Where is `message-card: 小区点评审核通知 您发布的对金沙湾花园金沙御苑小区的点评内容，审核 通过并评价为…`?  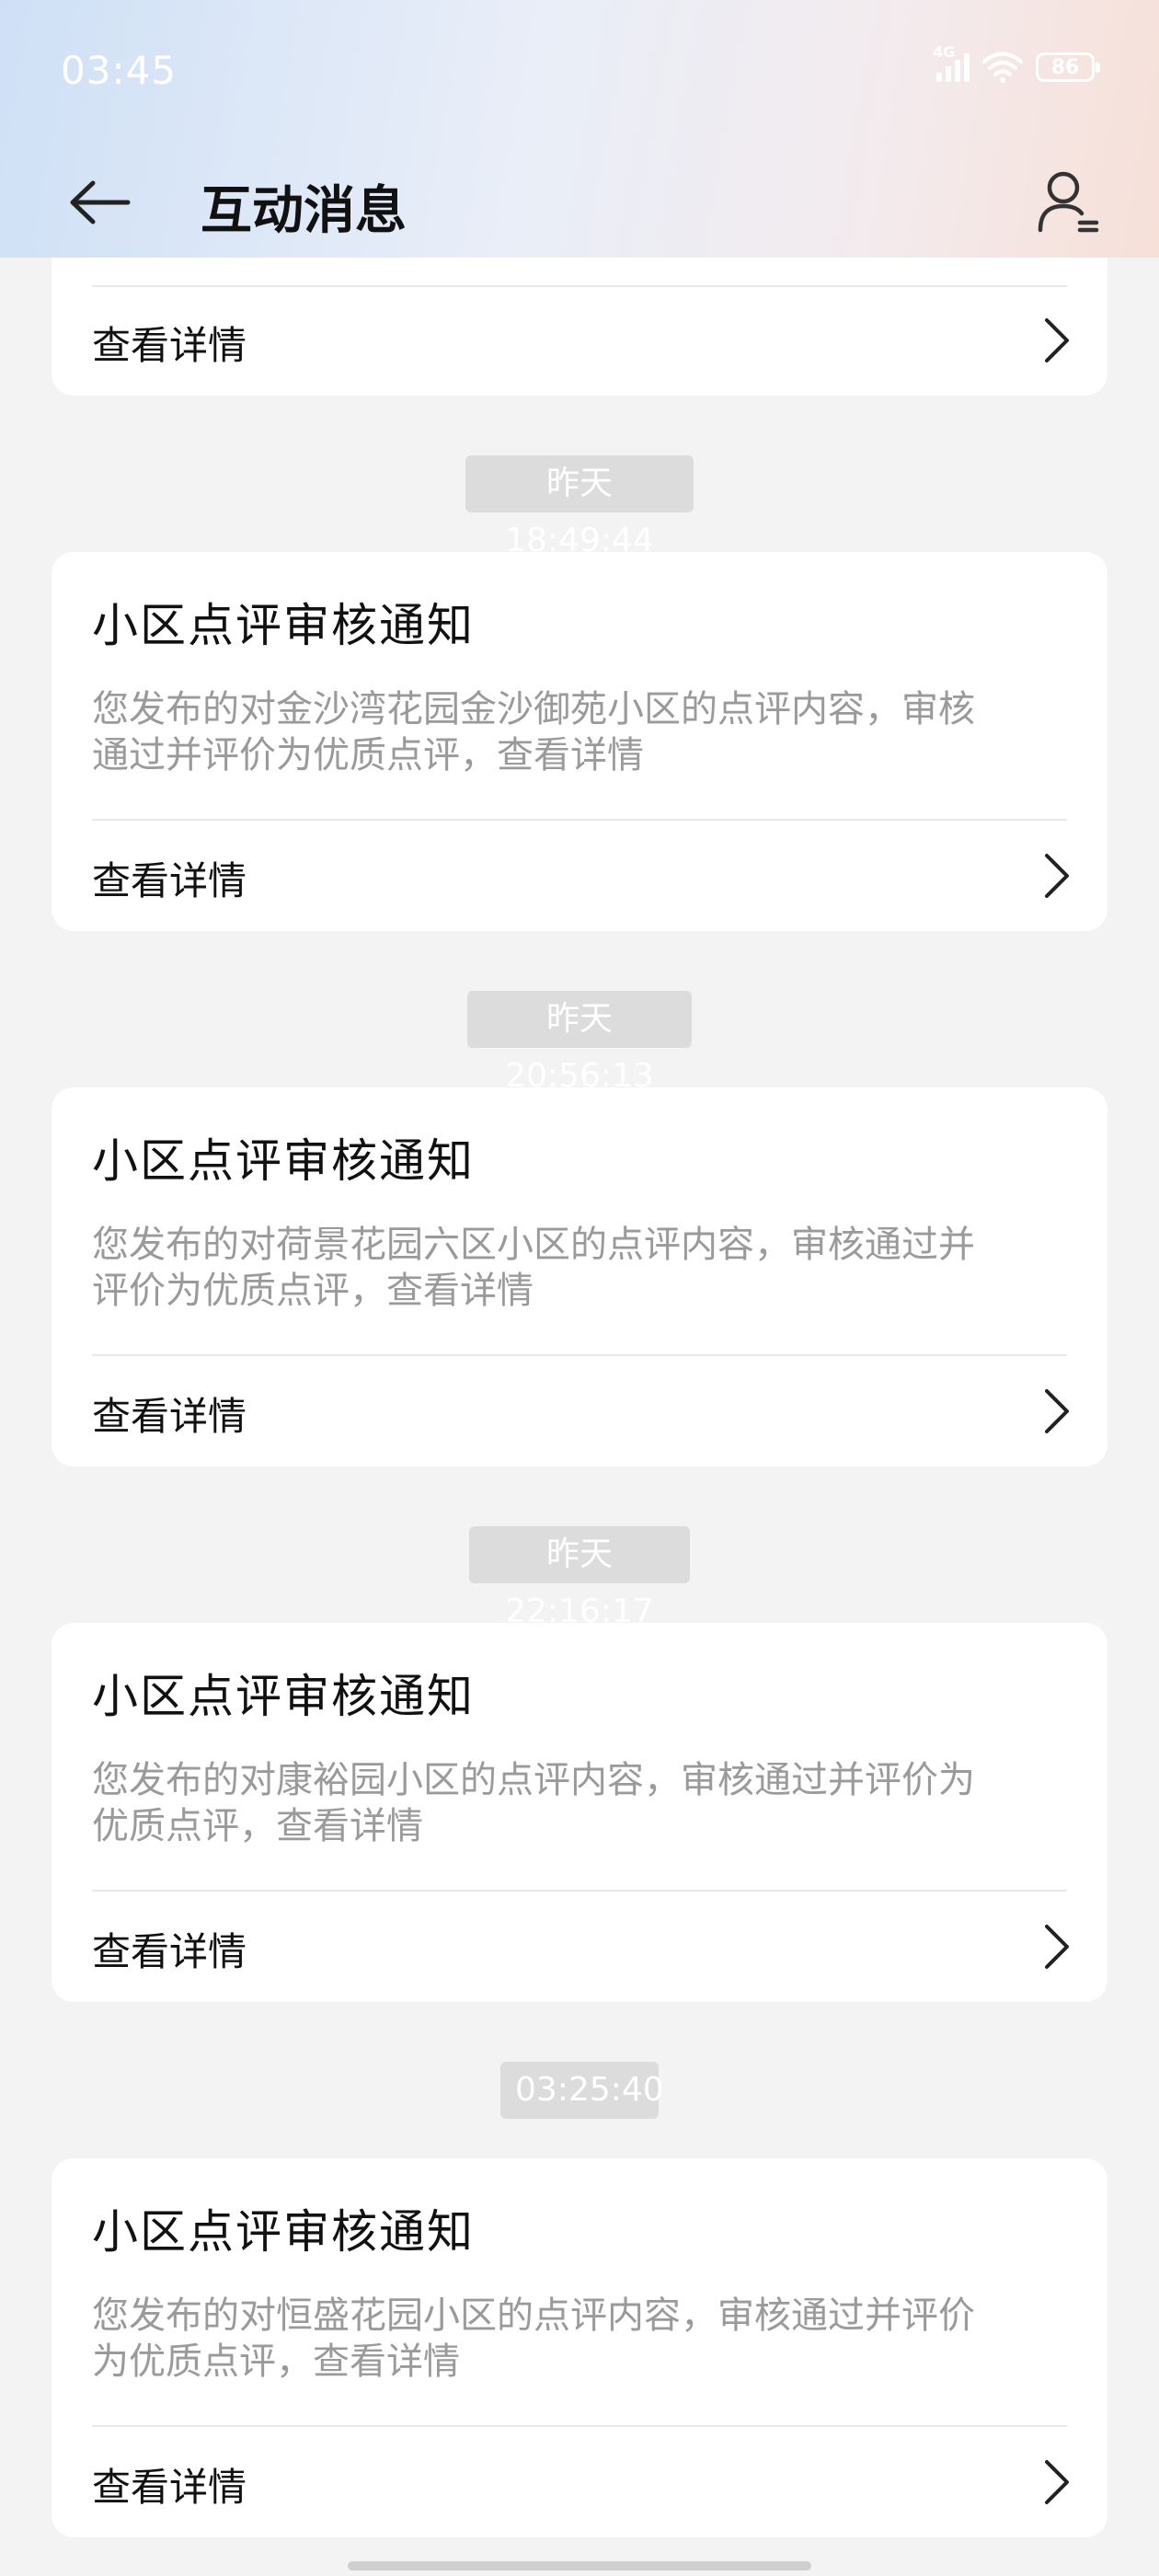 message-card: 小区点评审核通知 您发布的对金沙湾花园金沙御苑小区的点评内容，审核 通过并评价为… is located at coordinates (579, 741).